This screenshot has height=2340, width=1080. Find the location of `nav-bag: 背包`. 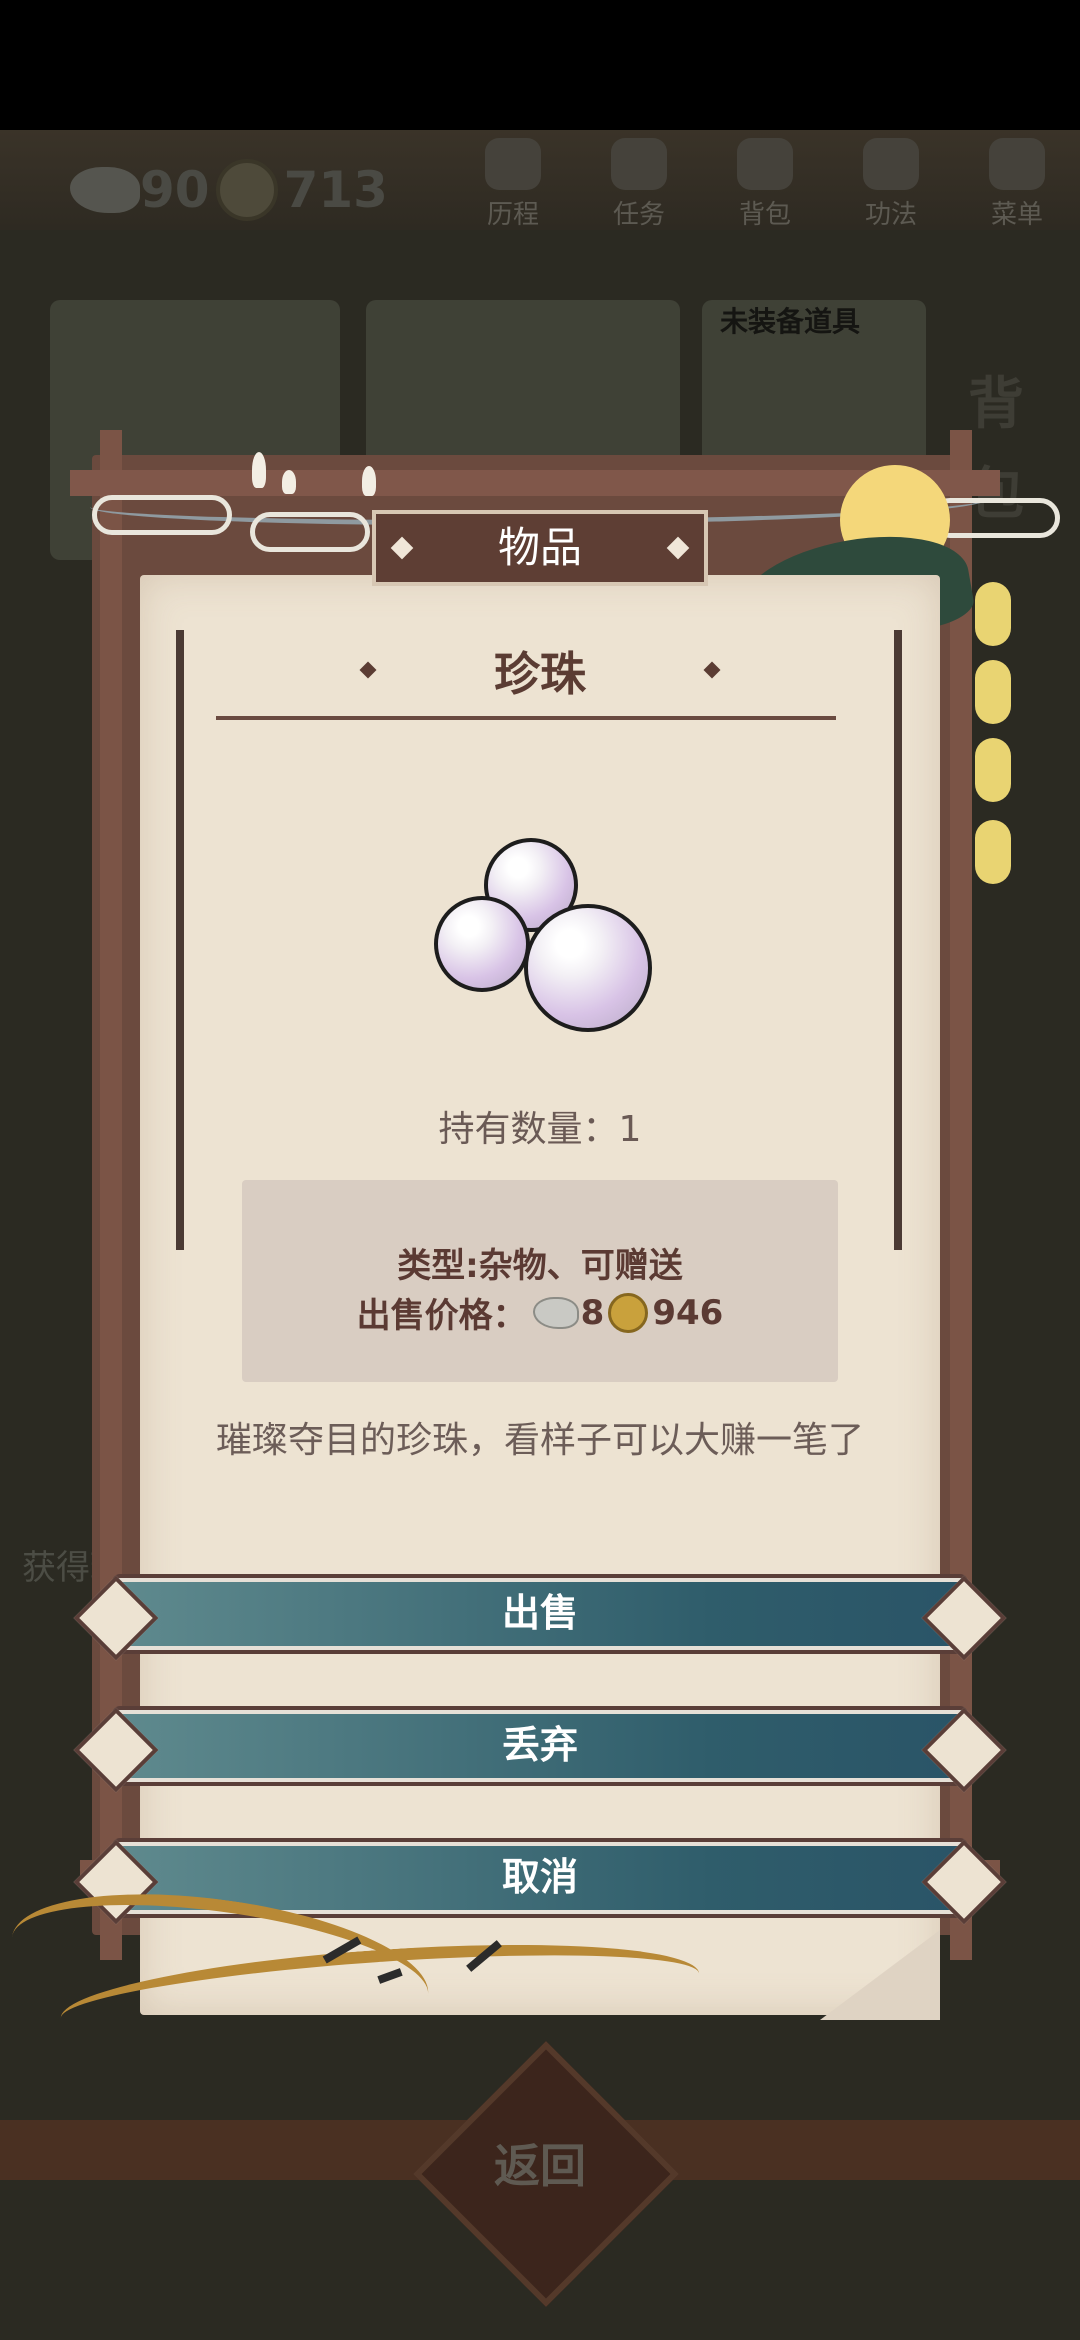

nav-bag: 背包 is located at coordinates (765, 184).